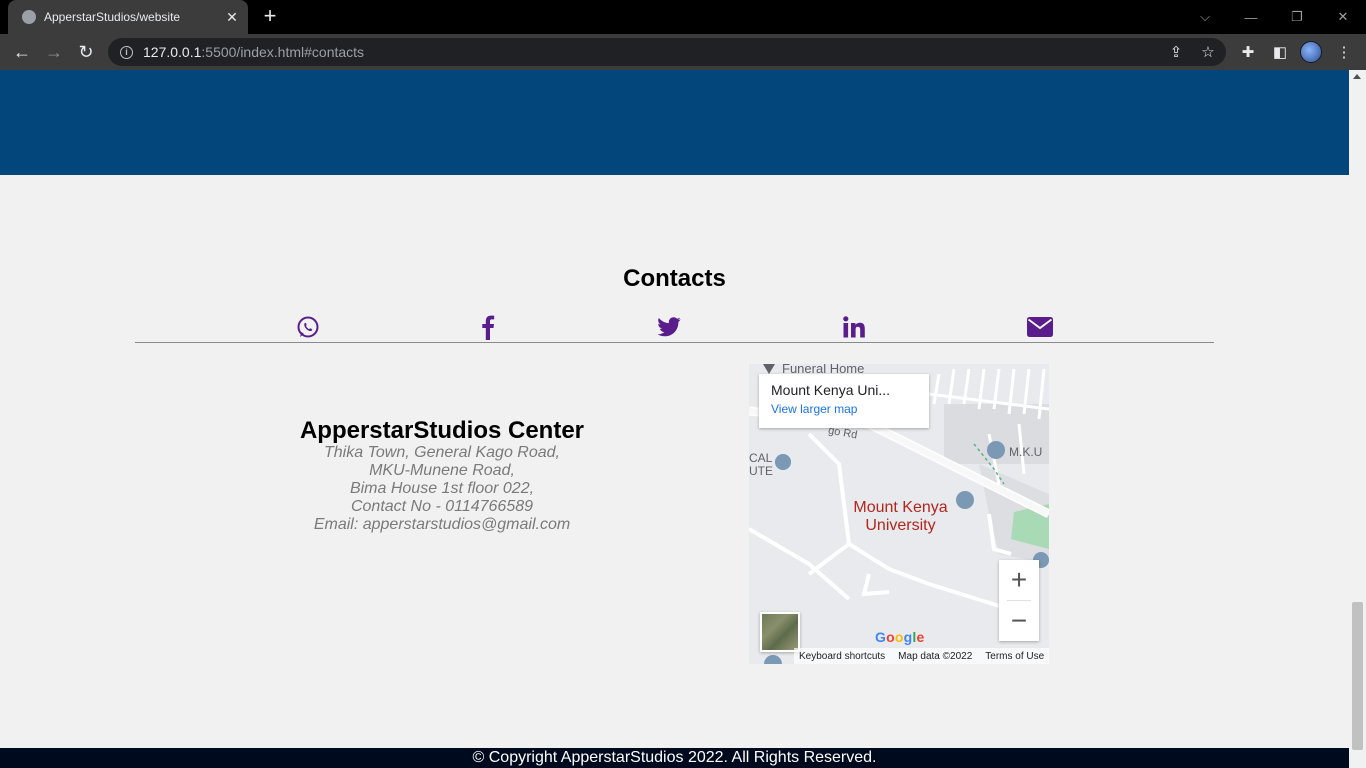 Image resolution: width=1366 pixels, height=768 pixels. Describe the element at coordinates (1248, 52) in the screenshot. I see `extensions-puzzle-icon: ✚` at that location.